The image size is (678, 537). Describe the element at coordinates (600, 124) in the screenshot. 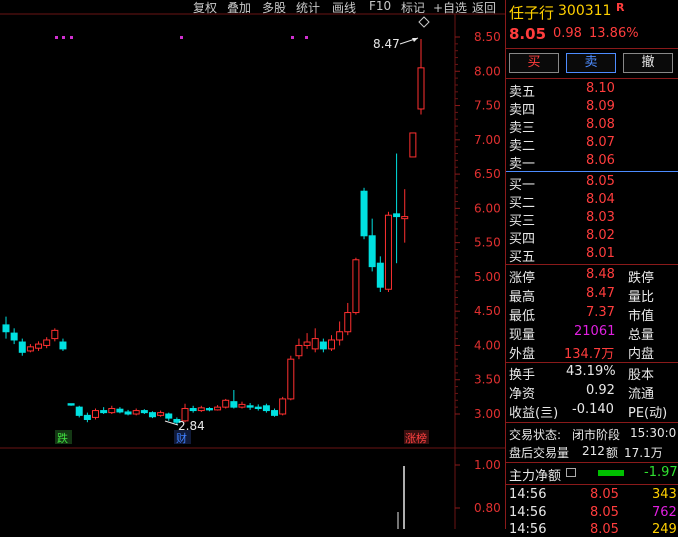

I see `ask-price: 8.08` at that location.